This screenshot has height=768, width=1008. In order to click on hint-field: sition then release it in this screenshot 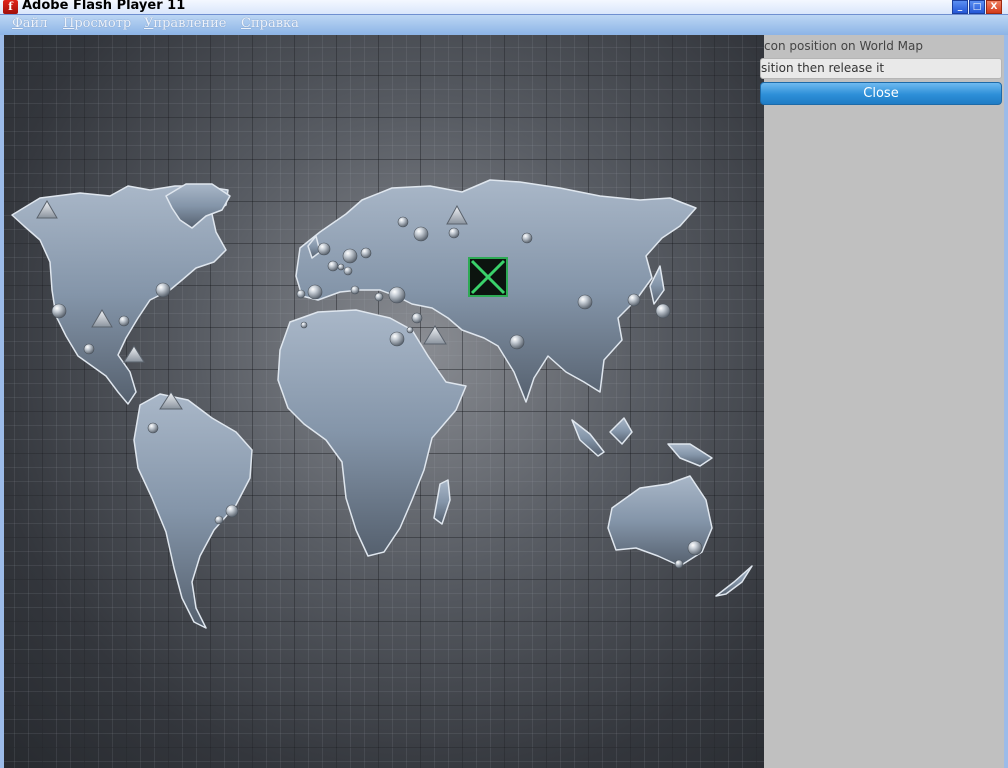, I will do `click(881, 68)`.